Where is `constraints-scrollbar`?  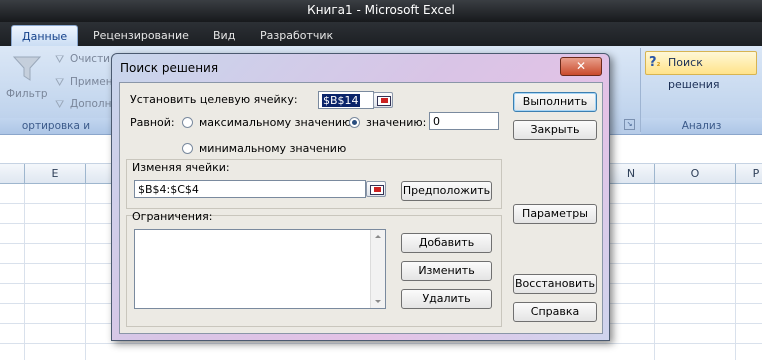
constraints-scrollbar is located at coordinates (377, 269).